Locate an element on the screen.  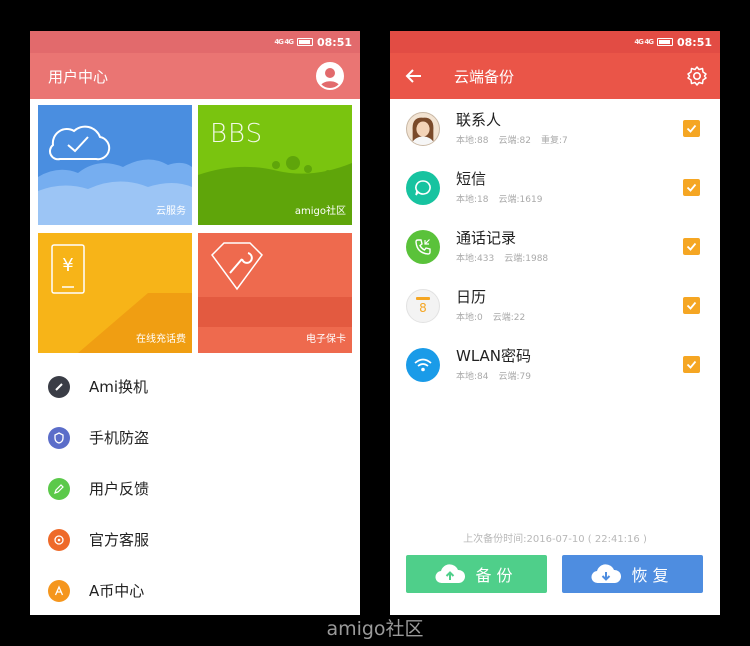
a-coin-icon is located at coordinates (59, 590).